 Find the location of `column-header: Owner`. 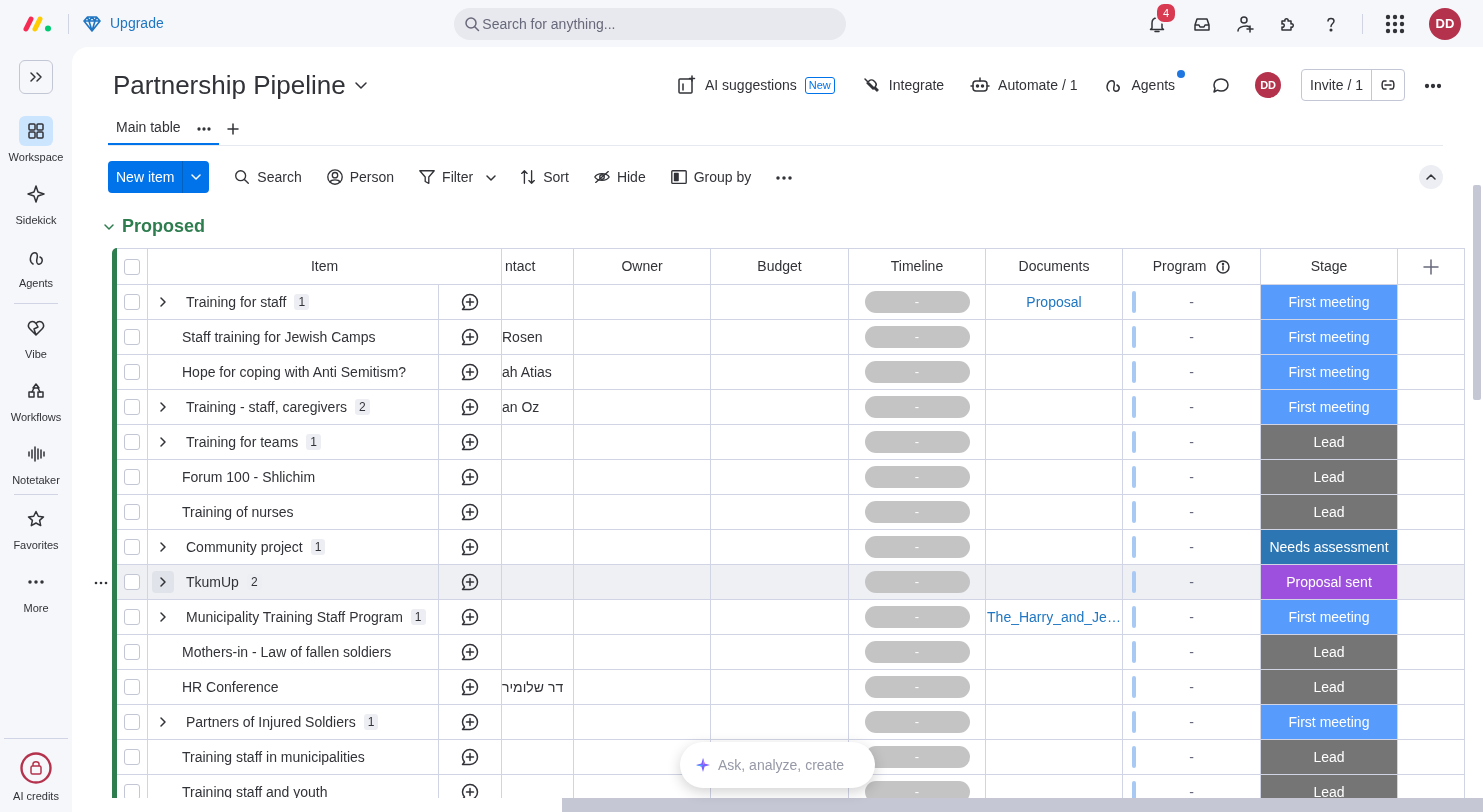

column-header: Owner is located at coordinates (642, 267).